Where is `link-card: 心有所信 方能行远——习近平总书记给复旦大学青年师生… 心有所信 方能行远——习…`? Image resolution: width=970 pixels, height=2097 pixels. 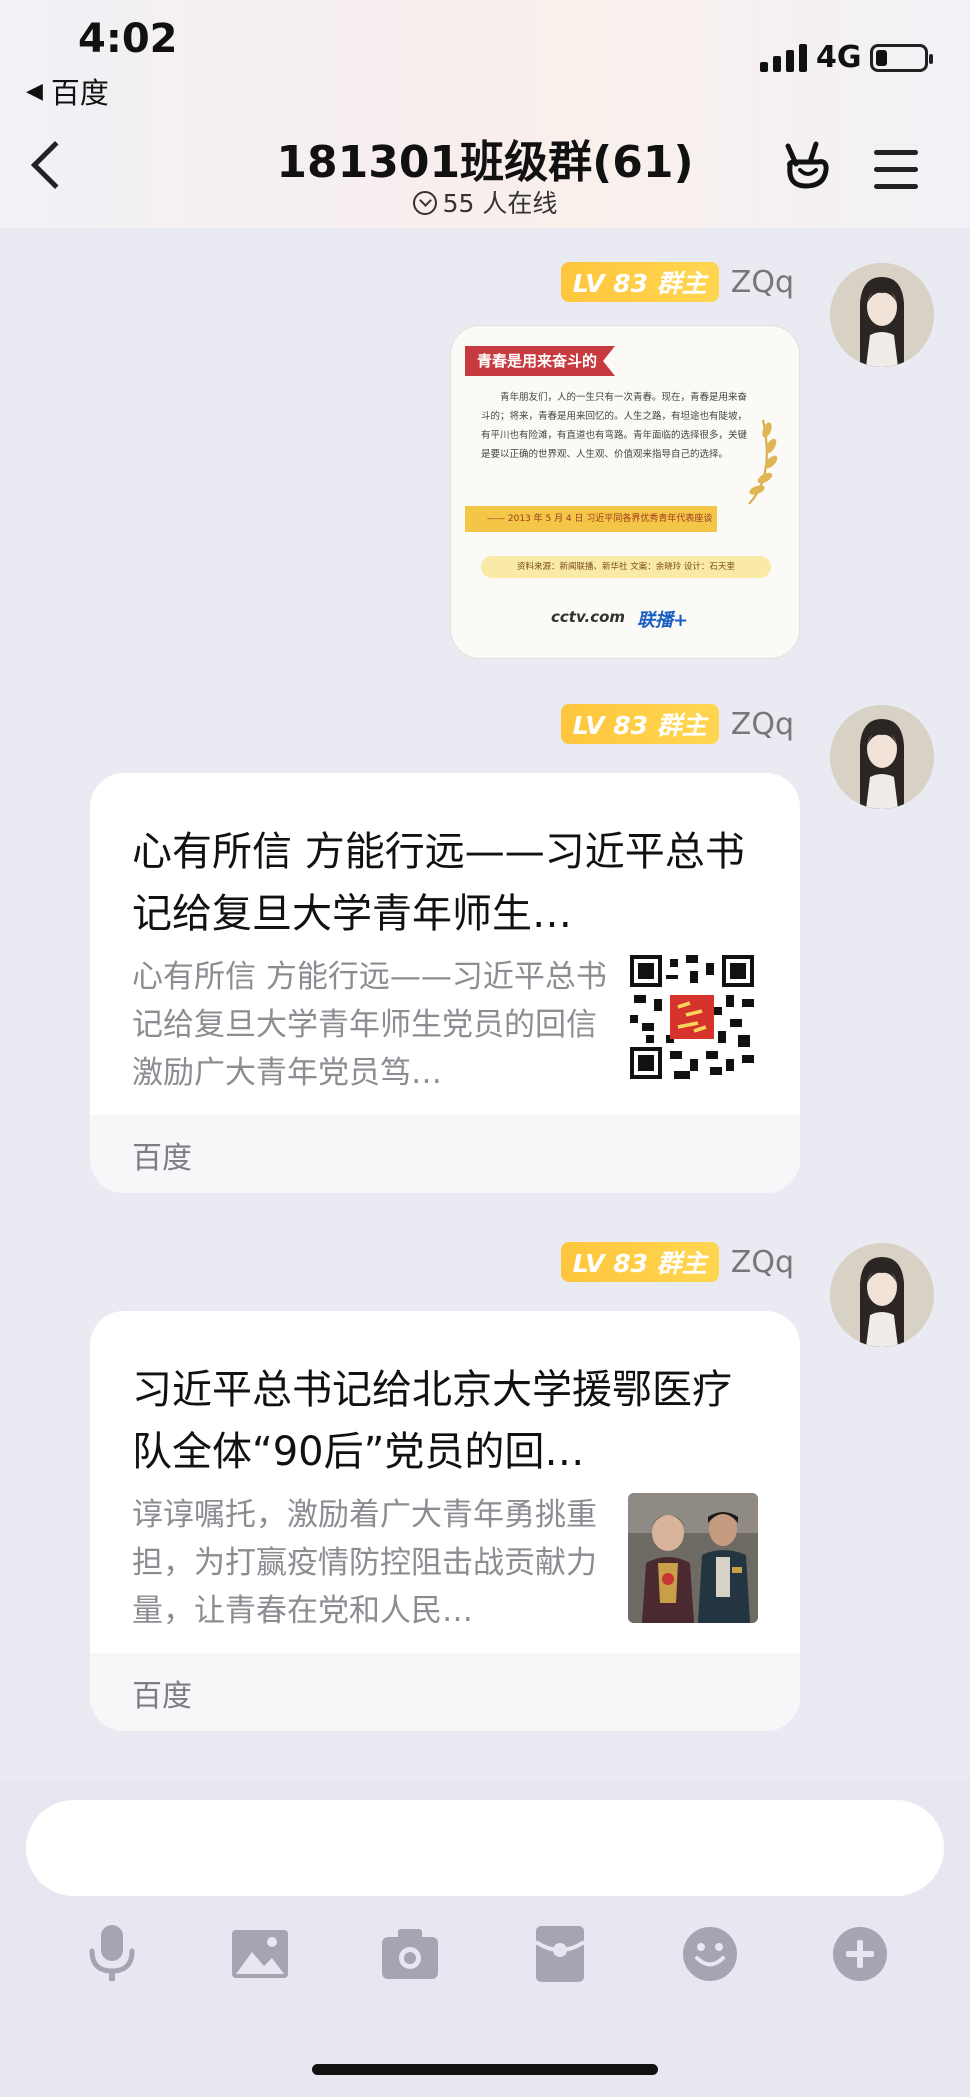
link-card: 心有所信 方能行远——习近平总书记给复旦大学青年师生… 心有所信 方能行远——习… is located at coordinates (445, 983).